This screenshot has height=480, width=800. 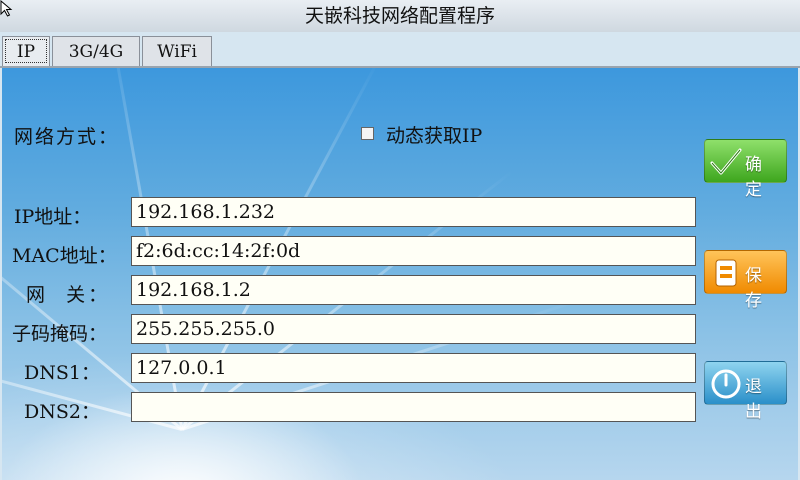 I want to click on ok-button: 确定, so click(x=745, y=169).